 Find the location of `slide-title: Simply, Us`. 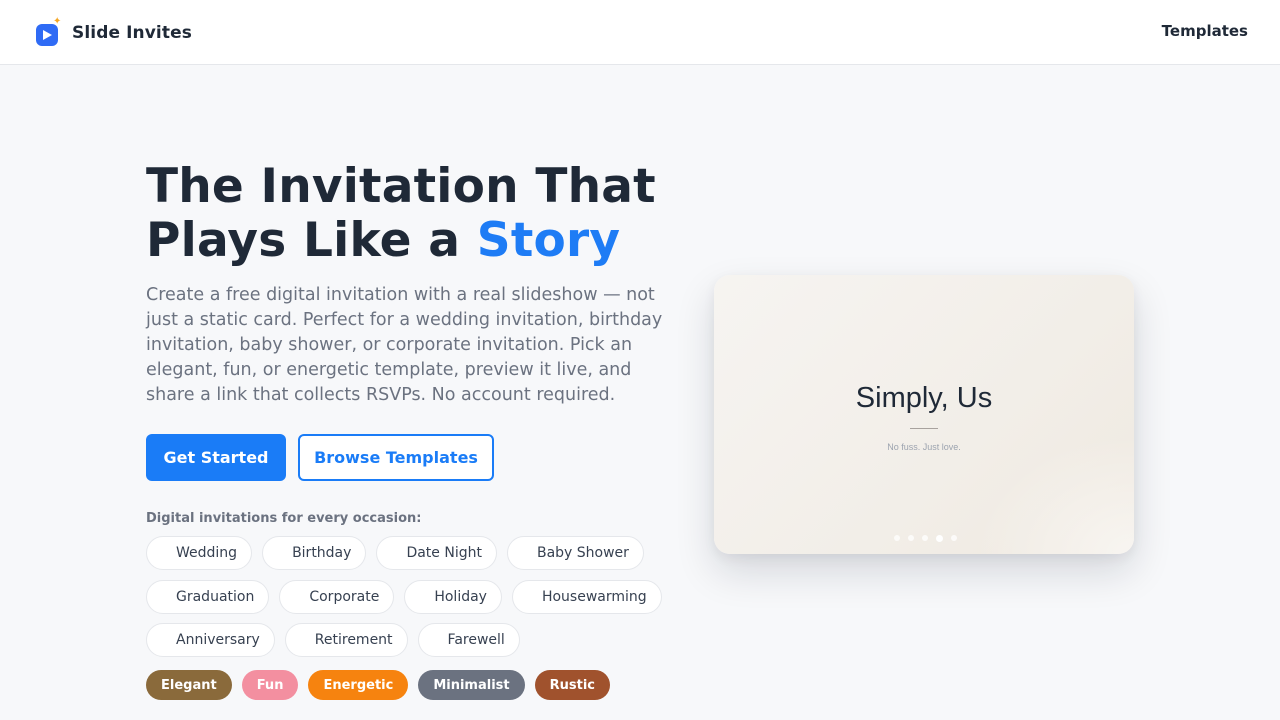

slide-title: Simply, Us is located at coordinates (924, 398).